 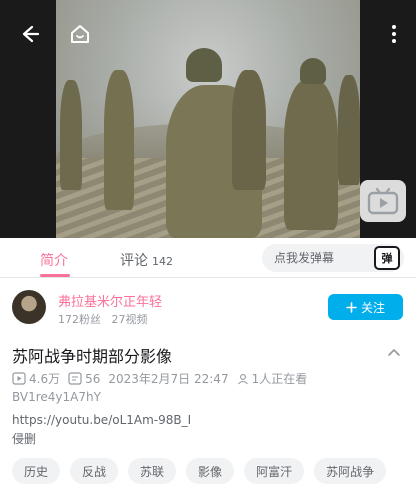 I want to click on tag-item: 阿富汗, so click(x=274, y=471).